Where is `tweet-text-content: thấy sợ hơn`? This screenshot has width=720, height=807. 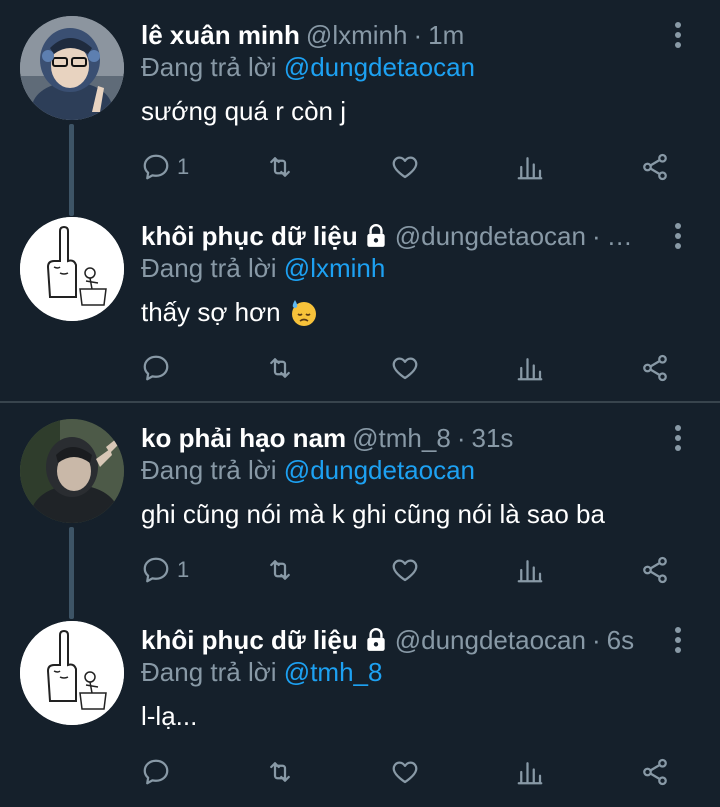
tweet-text-content: thấy sợ hơn is located at coordinates (211, 312).